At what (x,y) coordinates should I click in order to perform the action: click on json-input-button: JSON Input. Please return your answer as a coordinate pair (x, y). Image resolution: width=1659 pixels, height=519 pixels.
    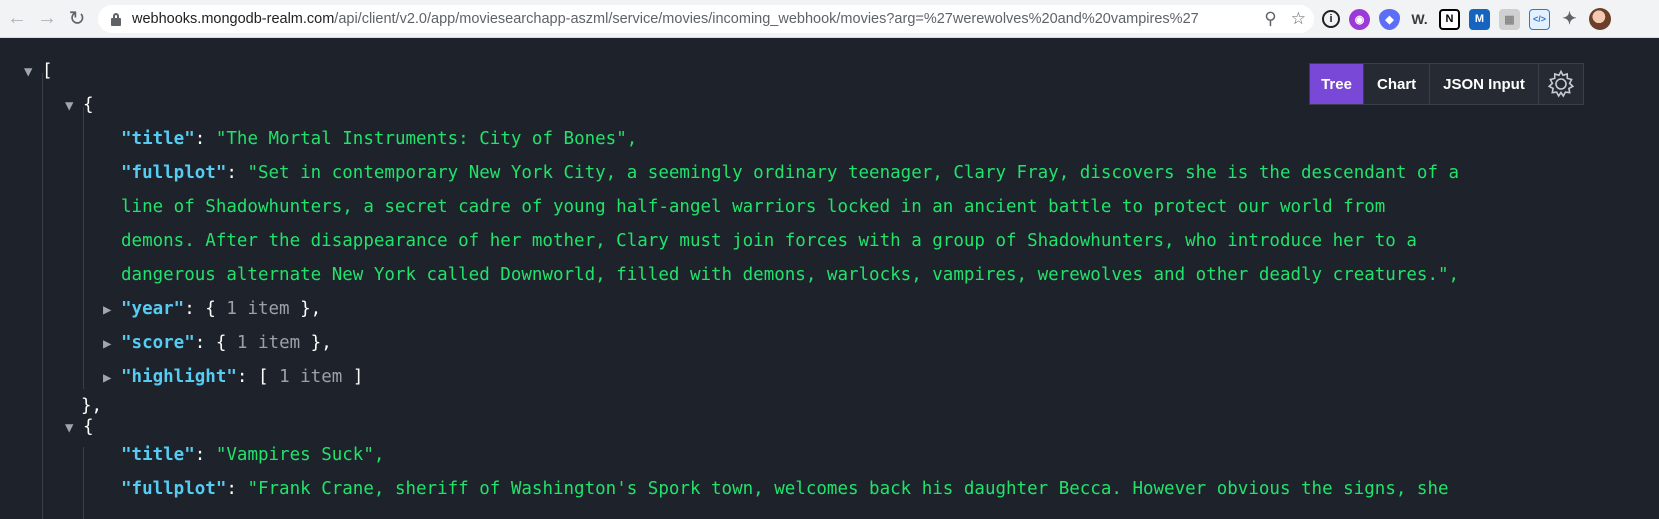
    Looking at the image, I should click on (1484, 84).